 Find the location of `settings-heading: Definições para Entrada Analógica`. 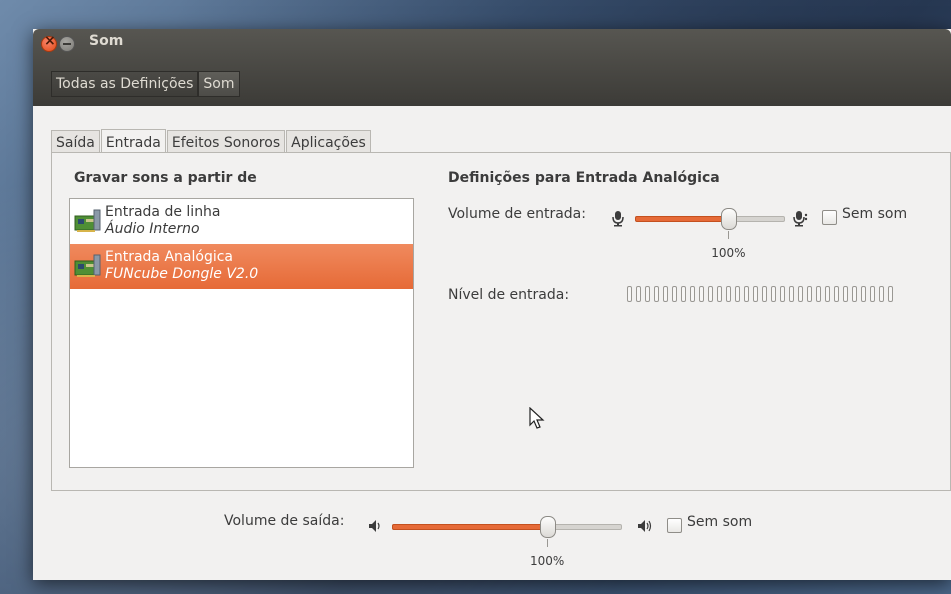

settings-heading: Definições para Entrada Analógica is located at coordinates (584, 178).